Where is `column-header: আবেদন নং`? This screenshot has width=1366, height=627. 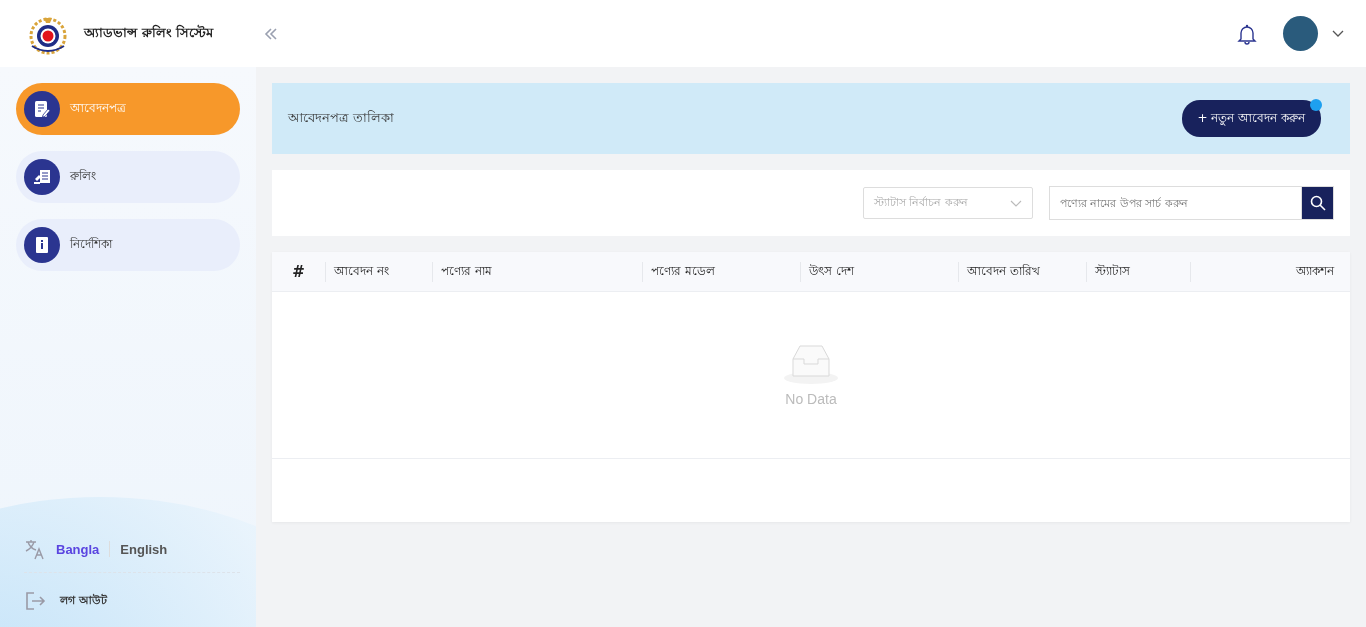
column-header: আবেদন নং is located at coordinates (361, 271).